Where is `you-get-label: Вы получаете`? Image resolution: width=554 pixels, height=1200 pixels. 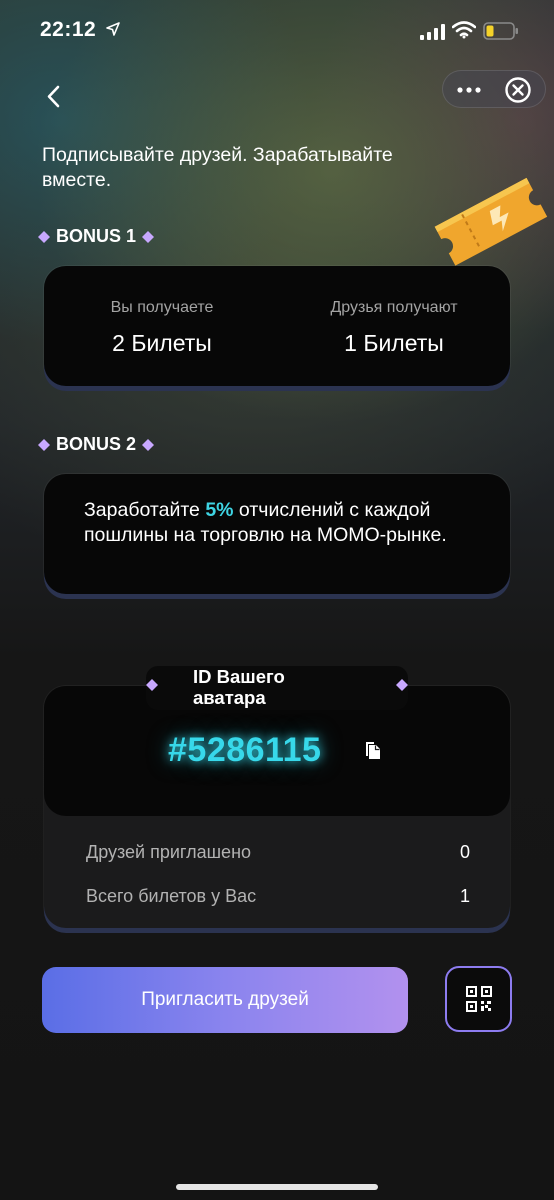
you-get-label: Вы получаете is located at coordinates (162, 307).